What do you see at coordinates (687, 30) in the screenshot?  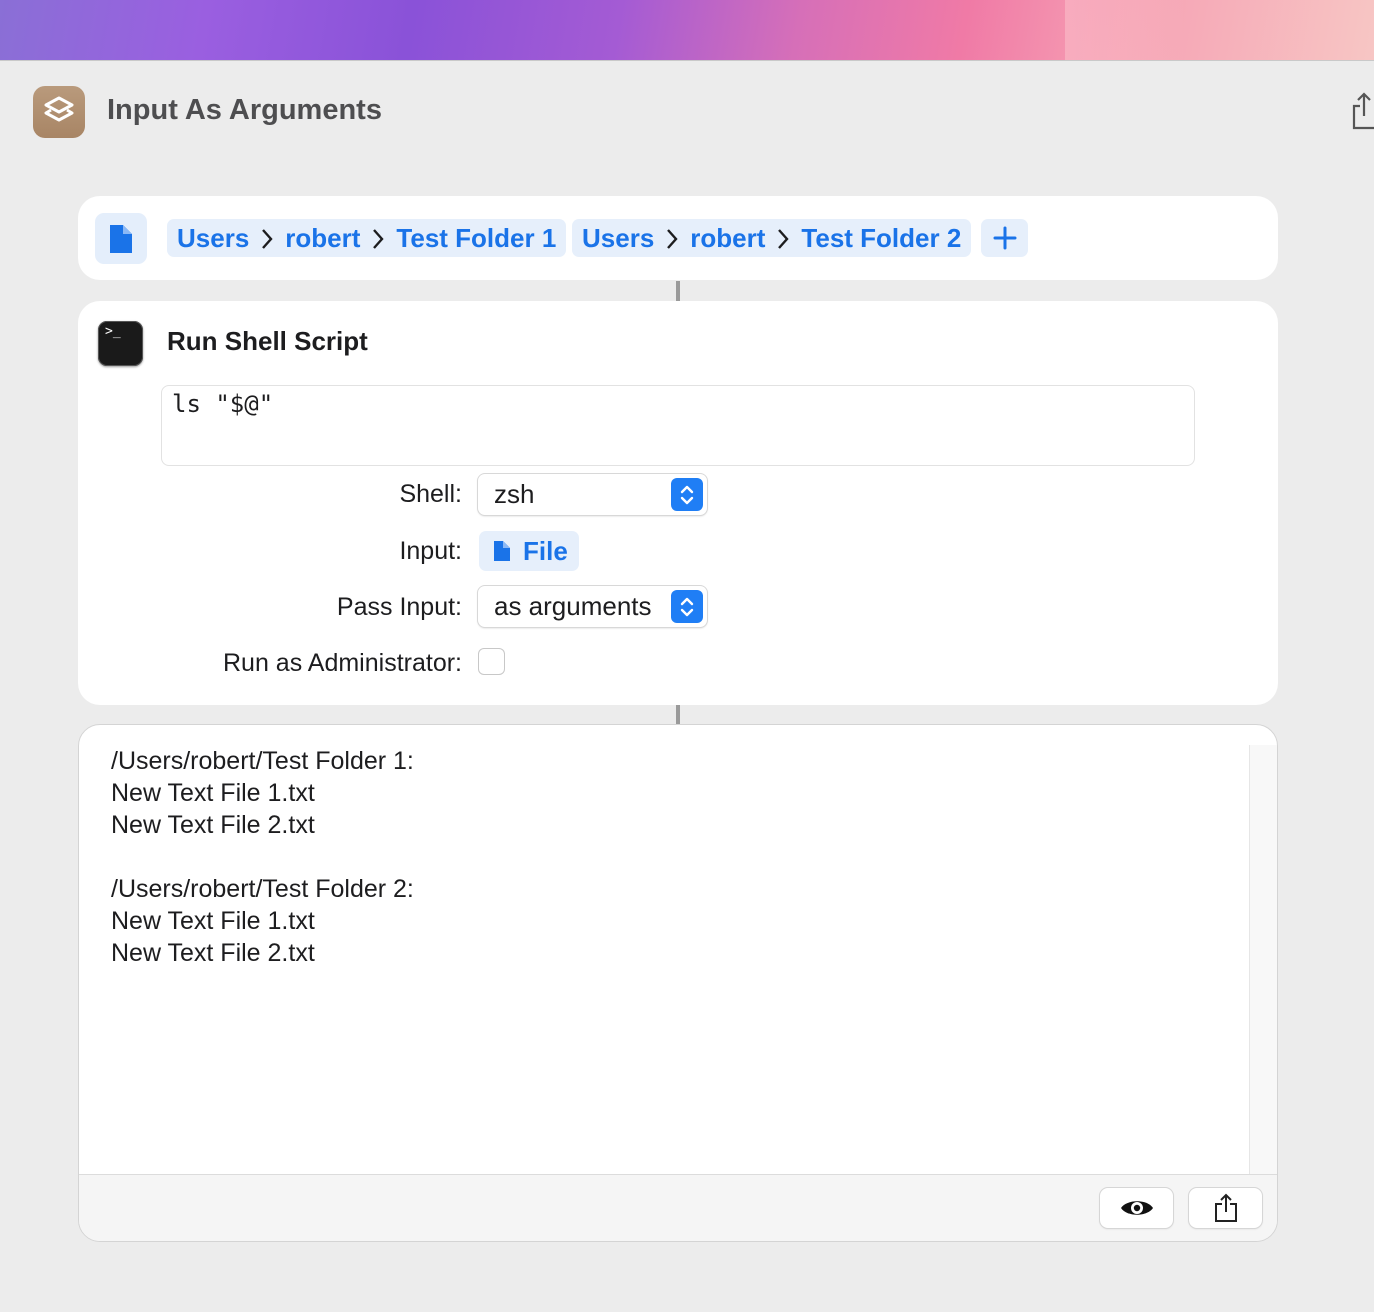 I see `desktop-wallpaper` at bounding box center [687, 30].